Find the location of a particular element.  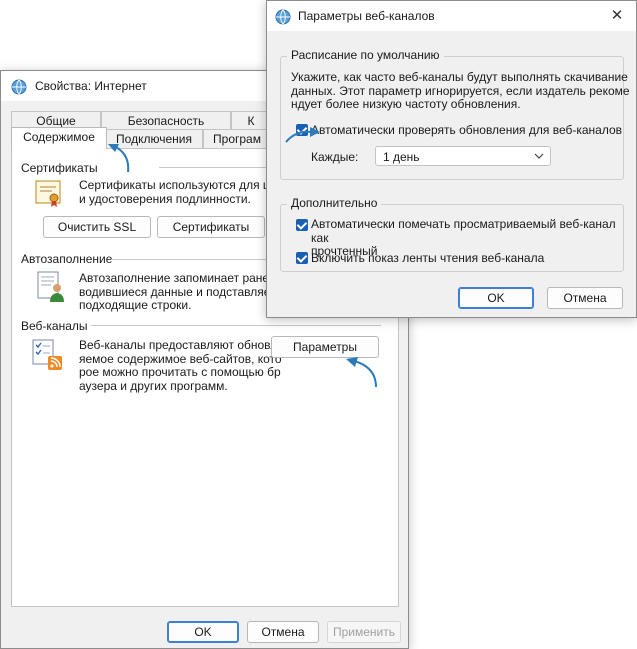

tab-security: Безопасность is located at coordinates (166, 120).